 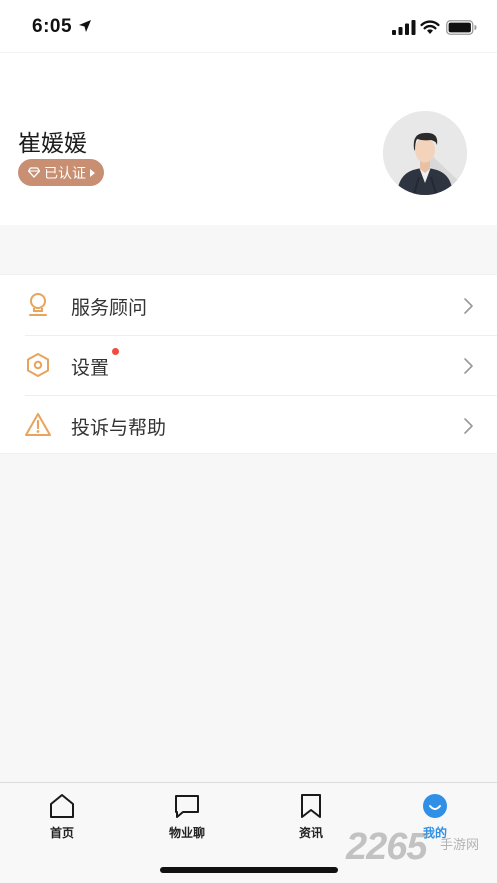 What do you see at coordinates (461, 27) in the screenshot?
I see `battery-icon` at bounding box center [461, 27].